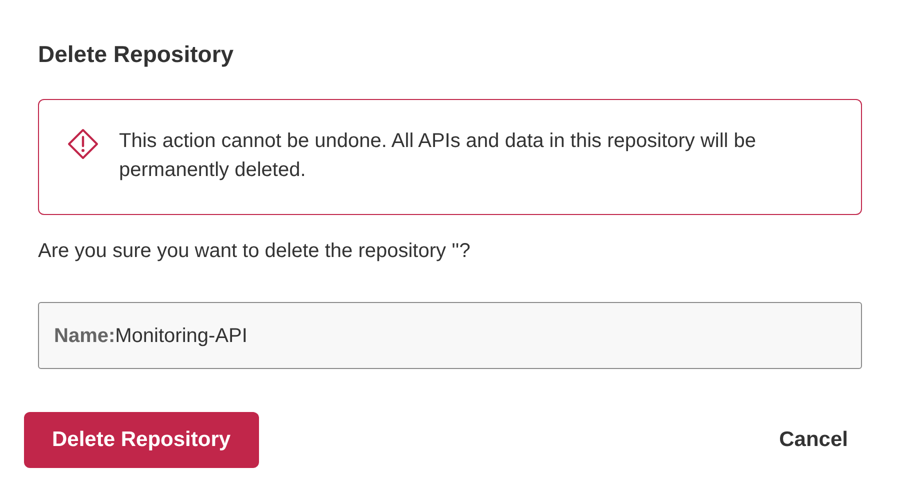  Describe the element at coordinates (136, 54) in the screenshot. I see `dialog-title: Delete Repository` at that location.